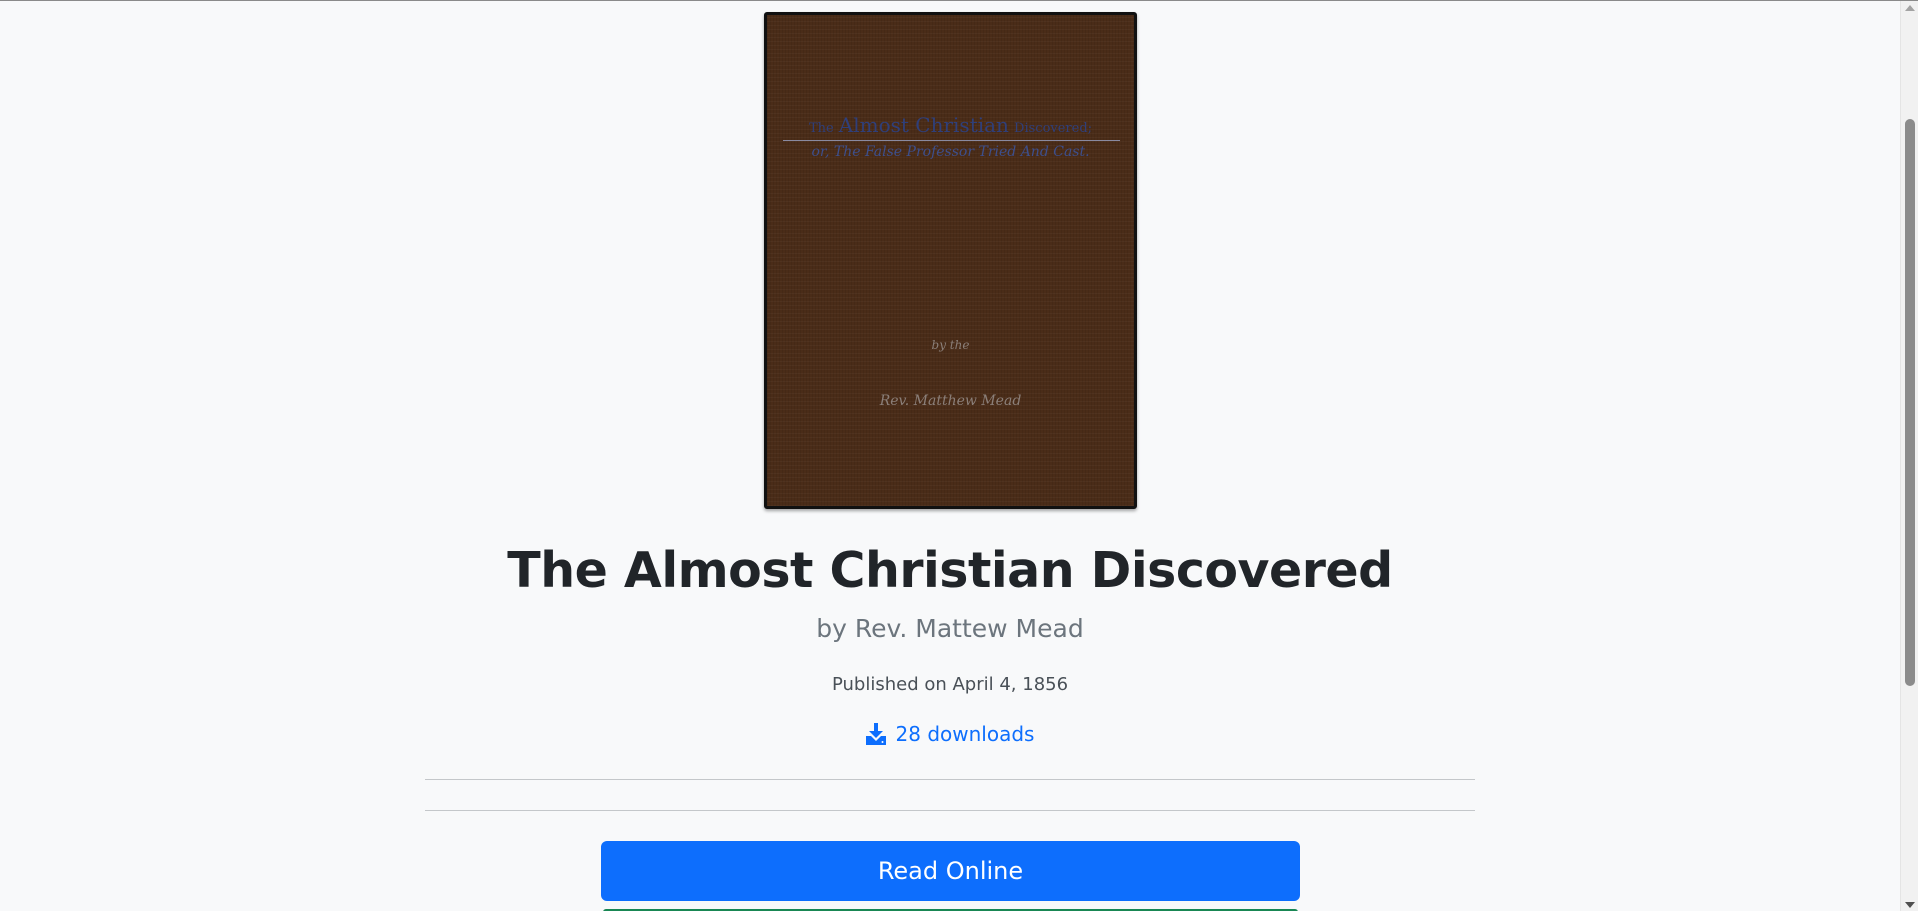 Image resolution: width=1918 pixels, height=911 pixels. What do you see at coordinates (950, 401) in the screenshot?
I see `cover-author: Rev. Matthew Mead` at bounding box center [950, 401].